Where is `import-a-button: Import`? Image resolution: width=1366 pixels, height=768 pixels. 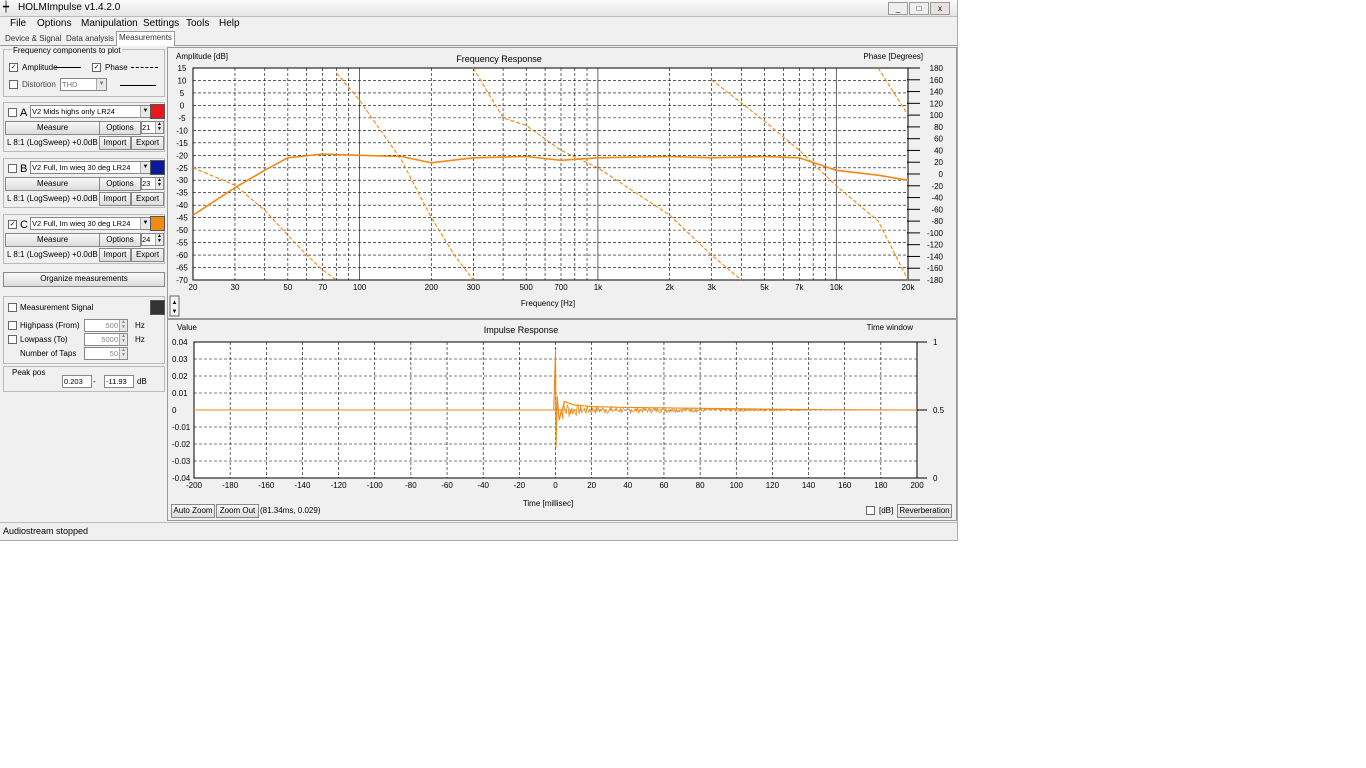
import-a-button: Import is located at coordinates (115, 143).